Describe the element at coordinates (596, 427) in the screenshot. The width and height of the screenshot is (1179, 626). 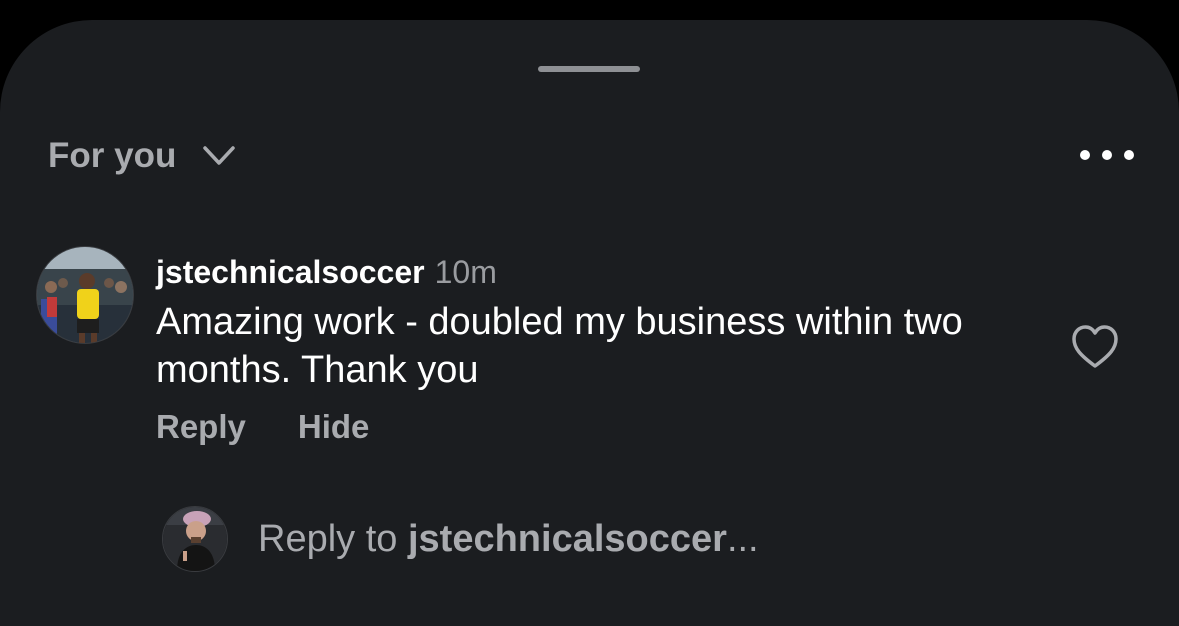
I see `comment-actions: Reply Hide` at that location.